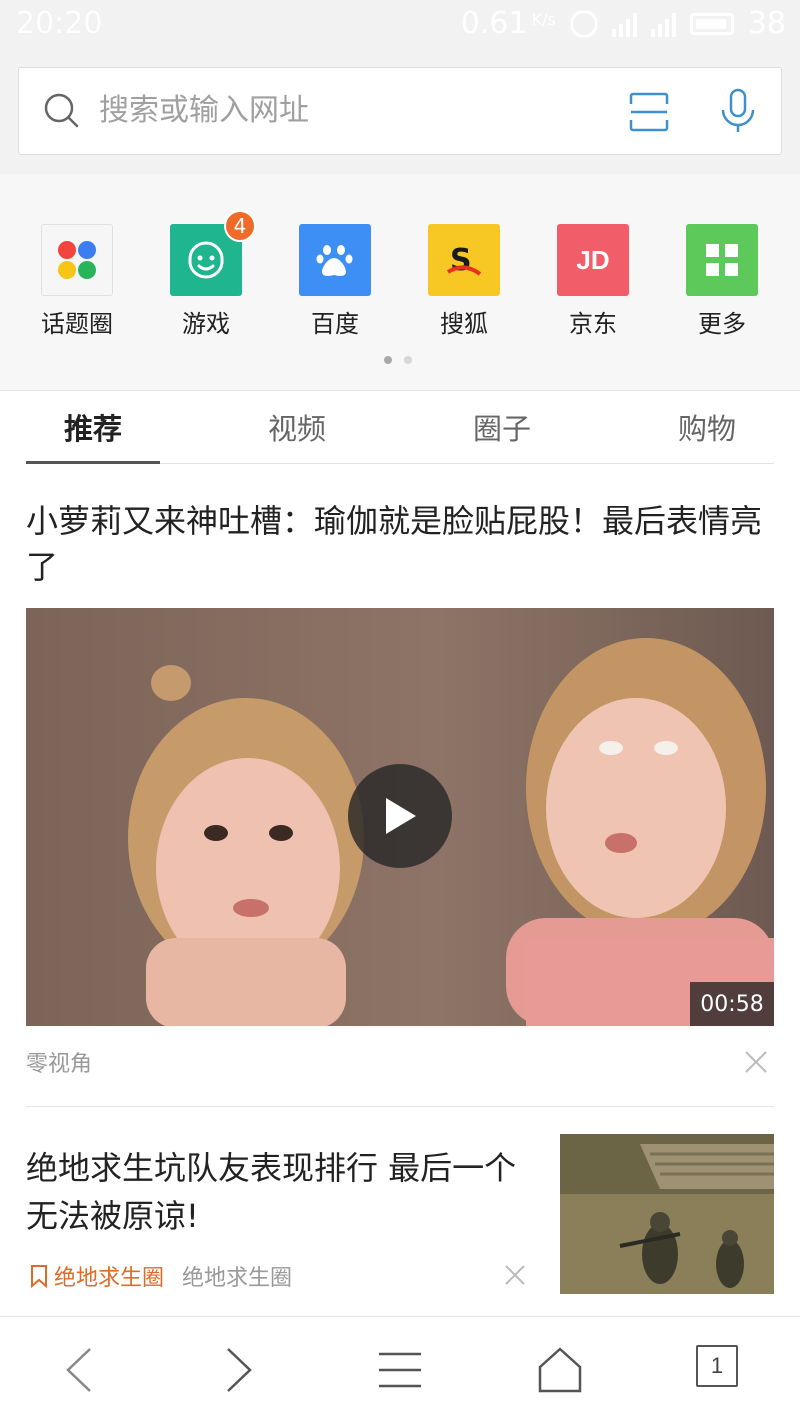 The height and width of the screenshot is (1422, 800). I want to click on play-button, so click(400, 816).